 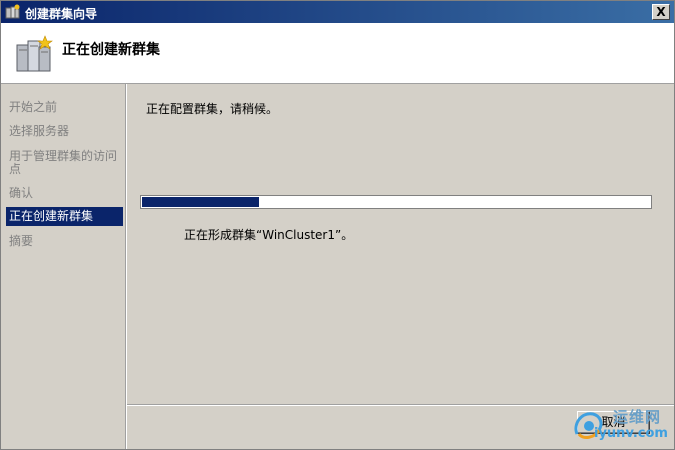 I want to click on sidebar-divider, so click(x=126, y=266).